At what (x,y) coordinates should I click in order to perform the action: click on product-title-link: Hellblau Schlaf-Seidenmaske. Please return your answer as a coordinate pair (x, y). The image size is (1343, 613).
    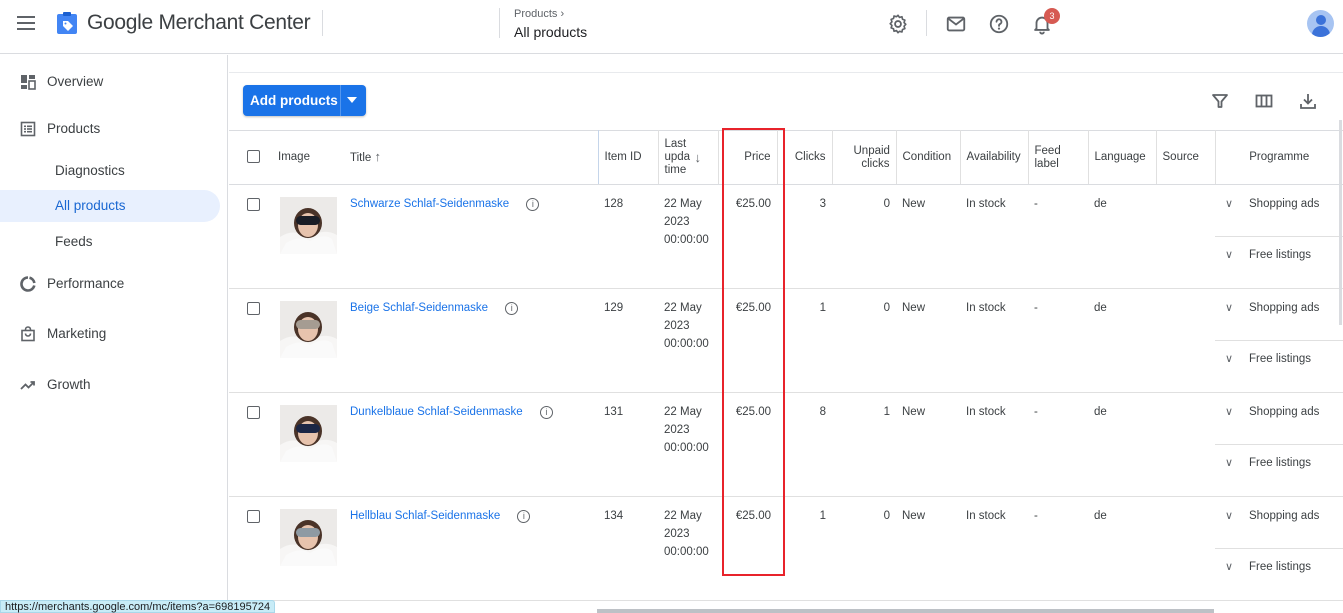
    Looking at the image, I should click on (425, 516).